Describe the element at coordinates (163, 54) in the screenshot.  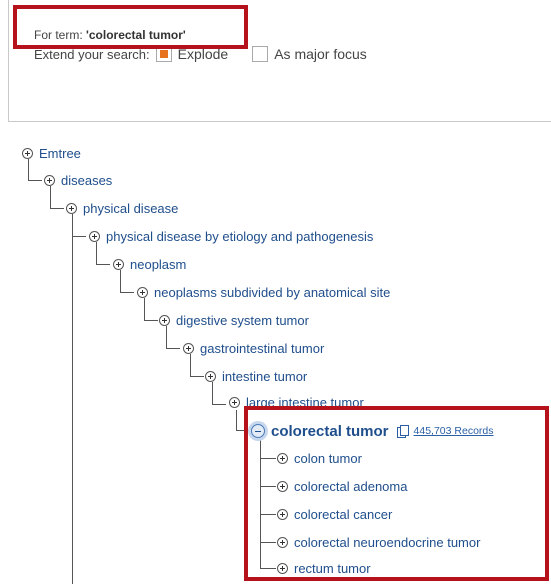
I see `explode-checkbox` at that location.